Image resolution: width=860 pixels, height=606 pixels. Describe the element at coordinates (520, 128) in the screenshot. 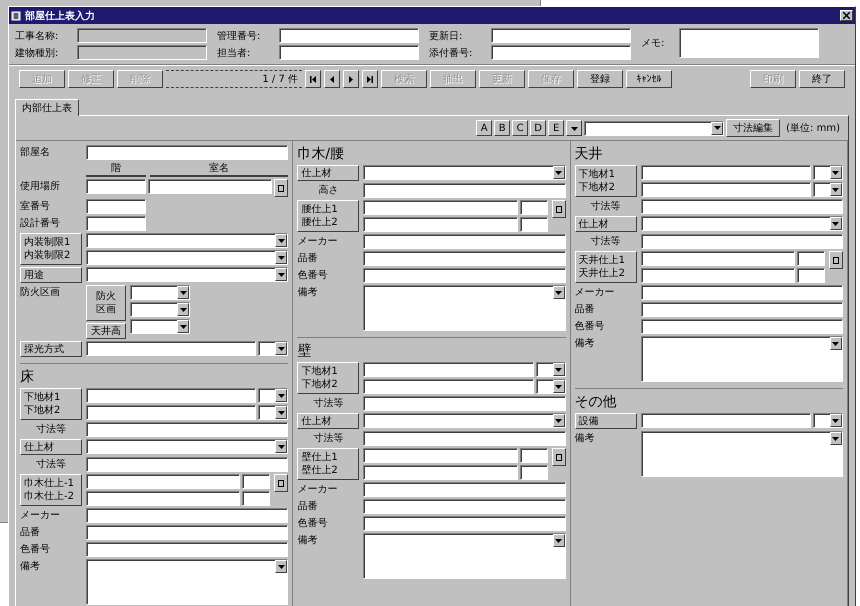

I see `letter-button: C` at that location.